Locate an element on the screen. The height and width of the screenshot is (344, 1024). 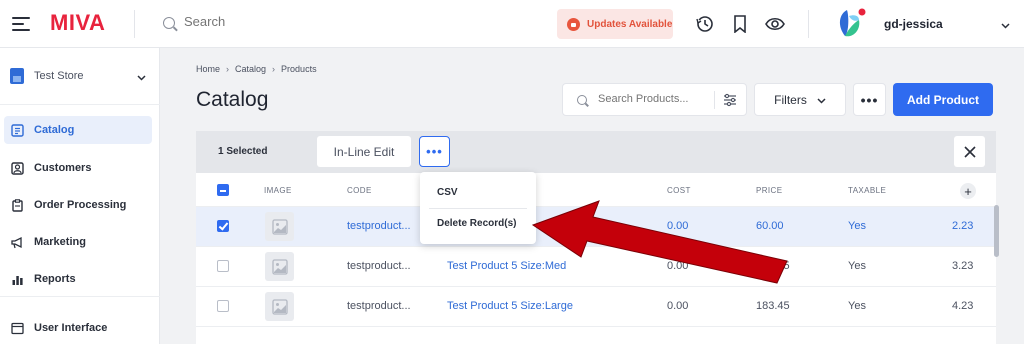
selected-count: 1 Selected is located at coordinates (243, 151).